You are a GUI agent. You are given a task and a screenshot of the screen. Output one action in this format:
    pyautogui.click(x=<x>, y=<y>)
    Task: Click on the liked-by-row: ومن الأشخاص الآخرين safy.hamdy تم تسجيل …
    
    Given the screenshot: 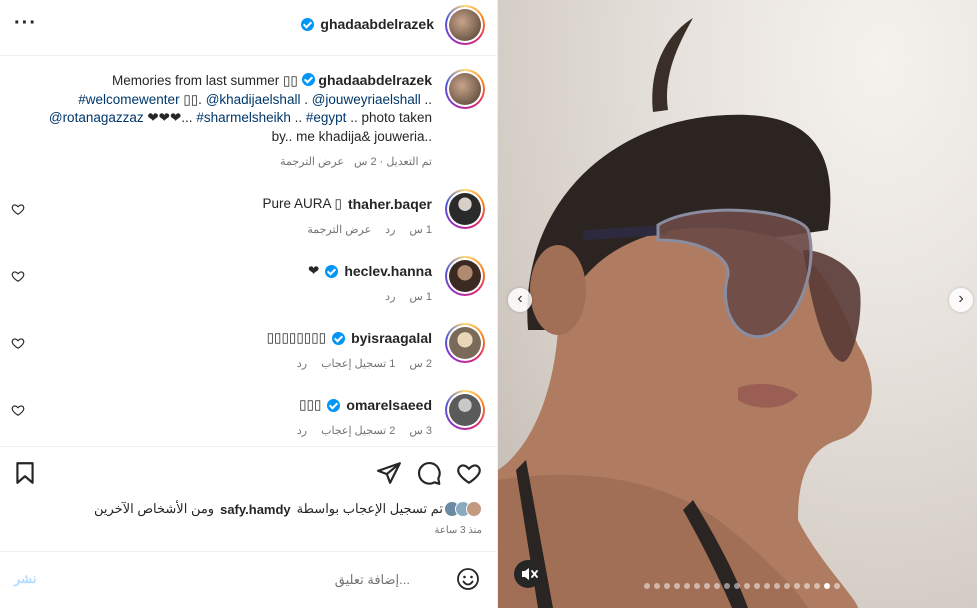 What is the action you would take?
    pyautogui.click(x=288, y=509)
    